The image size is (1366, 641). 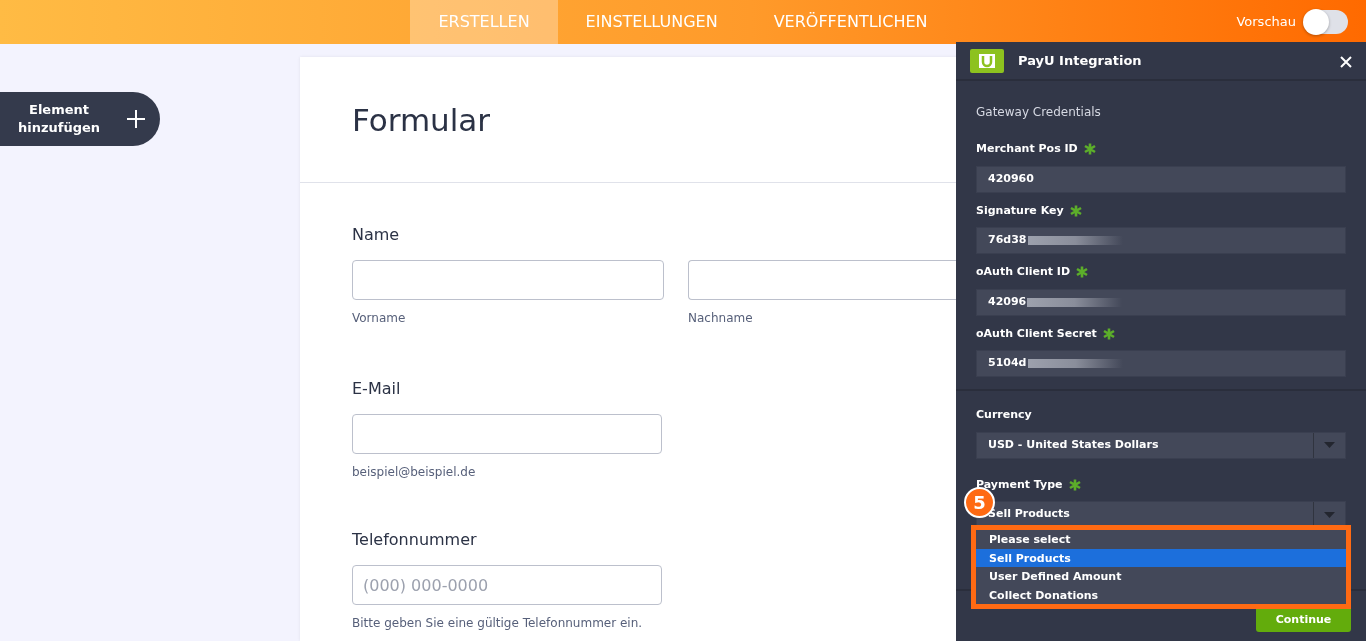 What do you see at coordinates (415, 540) in the screenshot?
I see `field-label: Telefonnummer` at bounding box center [415, 540].